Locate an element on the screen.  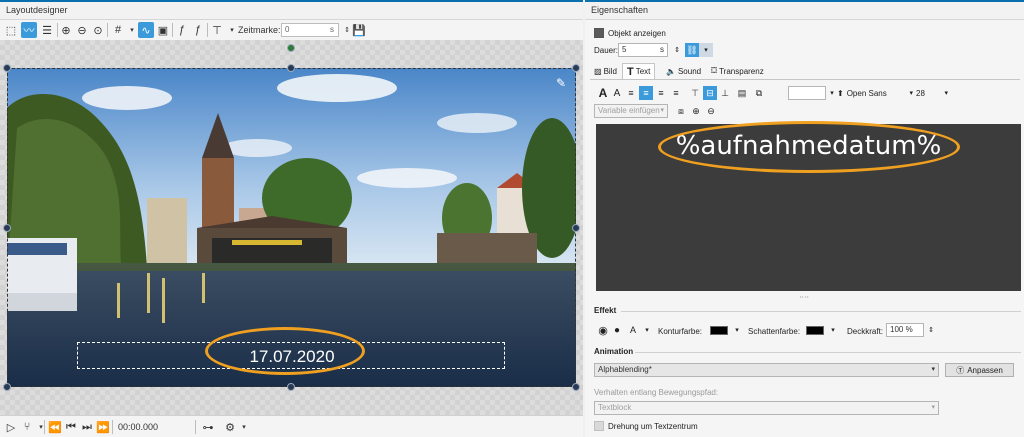
customize-icon: Ⓣ is located at coordinates (960, 370).